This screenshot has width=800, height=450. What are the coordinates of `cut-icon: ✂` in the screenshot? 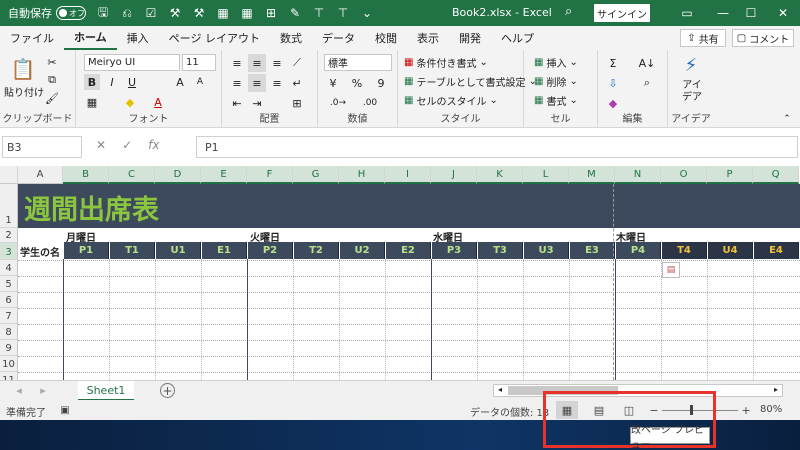 It's located at (52, 62).